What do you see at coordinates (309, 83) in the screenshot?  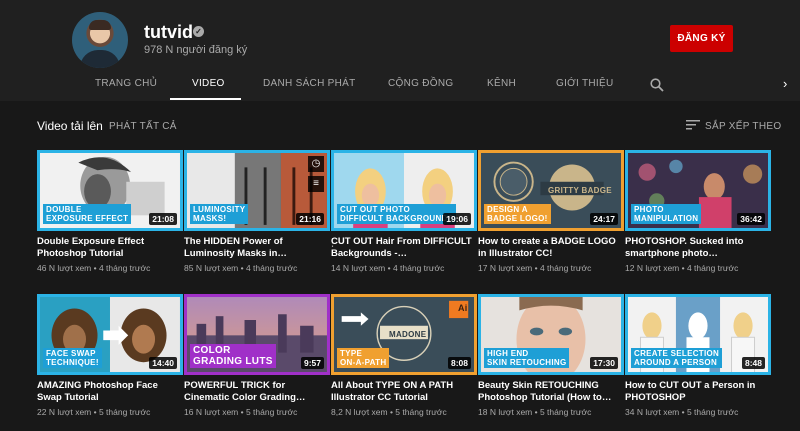 I see `tab-playlists: DANH SÁCH PHÁT` at bounding box center [309, 83].